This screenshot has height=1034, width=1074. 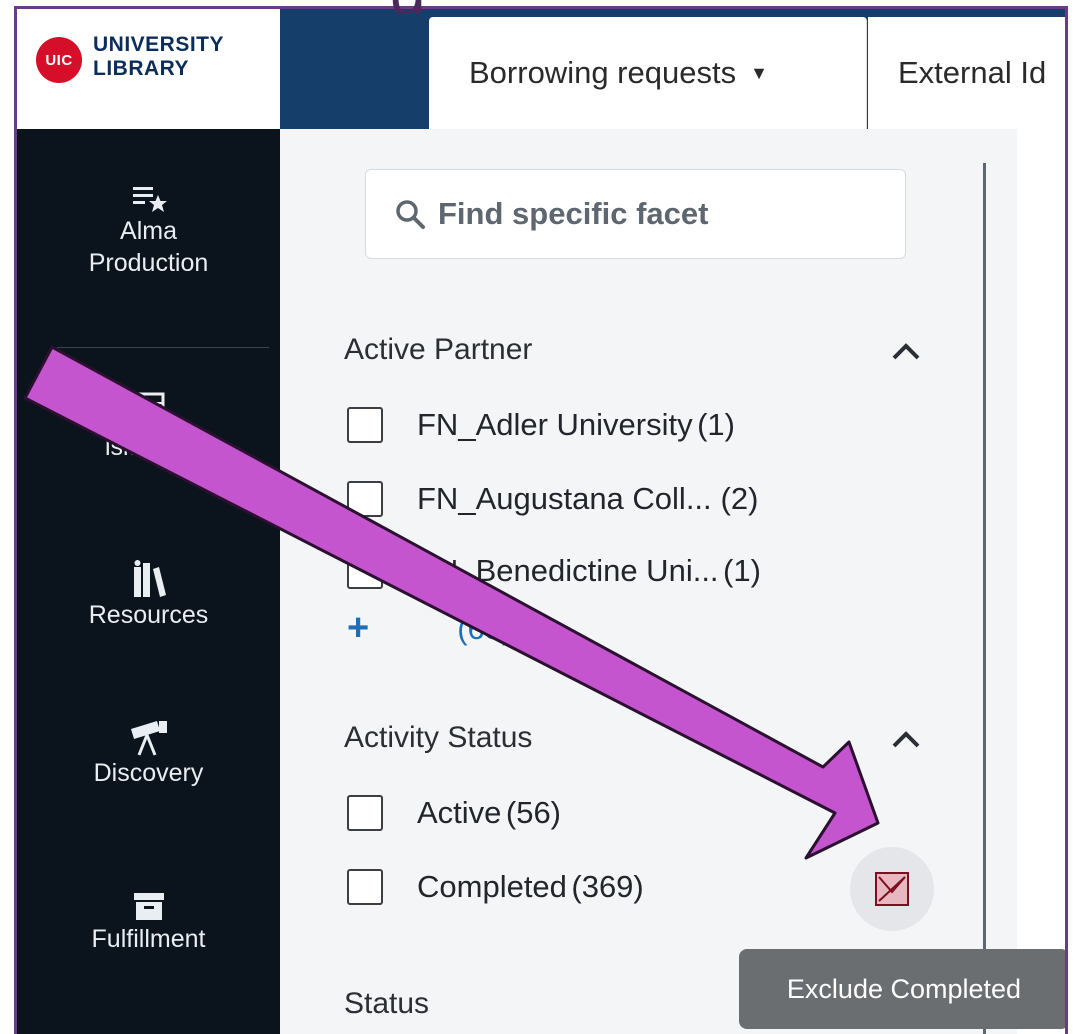 I want to click on facet-item: FN_Benedictine Uni... (1), so click(x=554, y=571).